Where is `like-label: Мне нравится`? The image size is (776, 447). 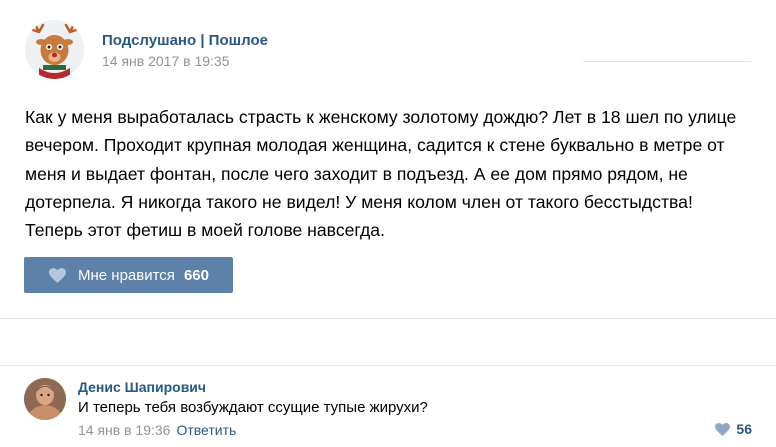
like-label: Мне нравится is located at coordinates (126, 275).